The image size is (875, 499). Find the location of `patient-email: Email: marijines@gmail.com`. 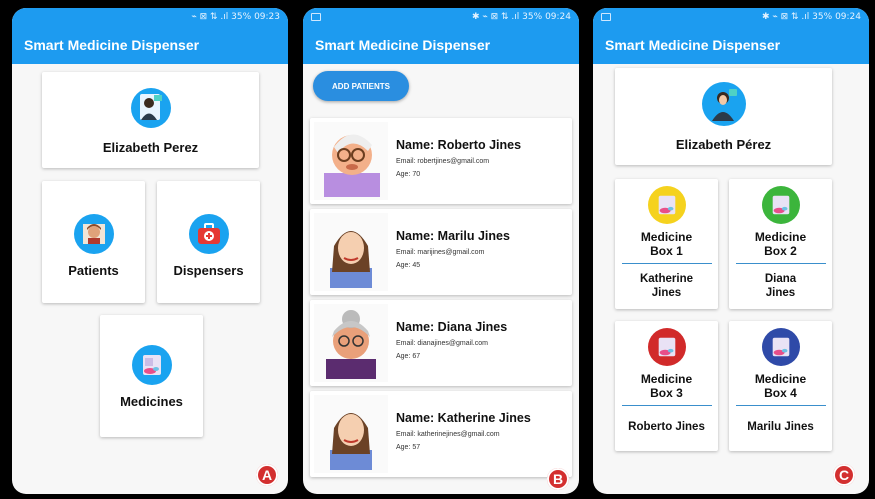

patient-email: Email: marijines@gmail.com is located at coordinates (440, 252).